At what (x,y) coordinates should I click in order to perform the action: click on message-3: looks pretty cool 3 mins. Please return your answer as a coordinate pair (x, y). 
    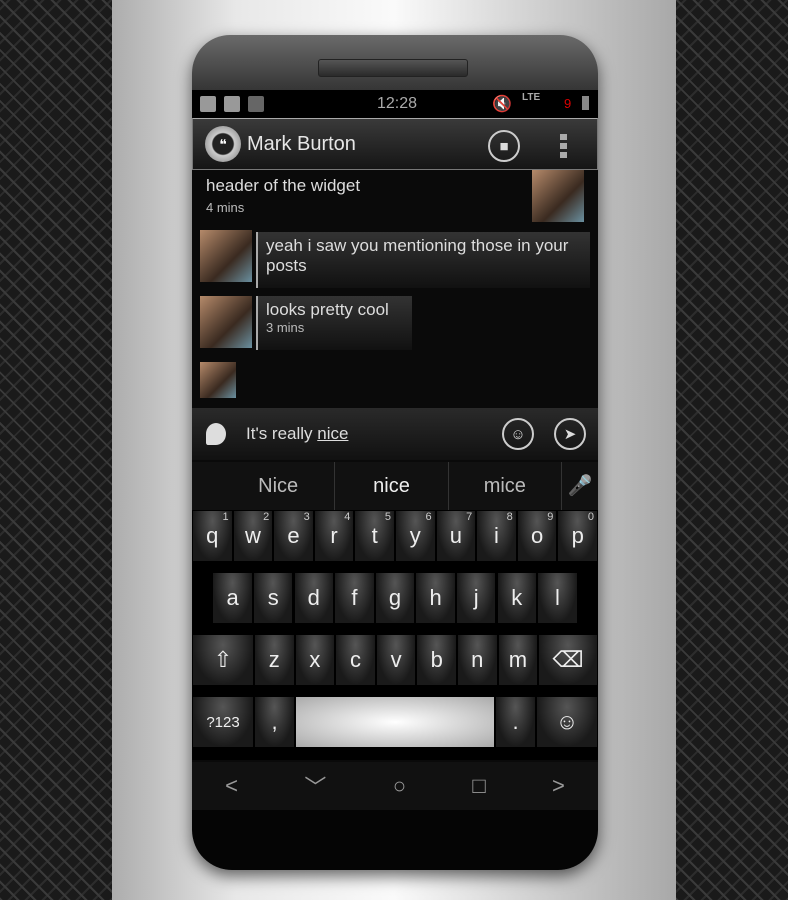
    Looking at the image, I should click on (334, 323).